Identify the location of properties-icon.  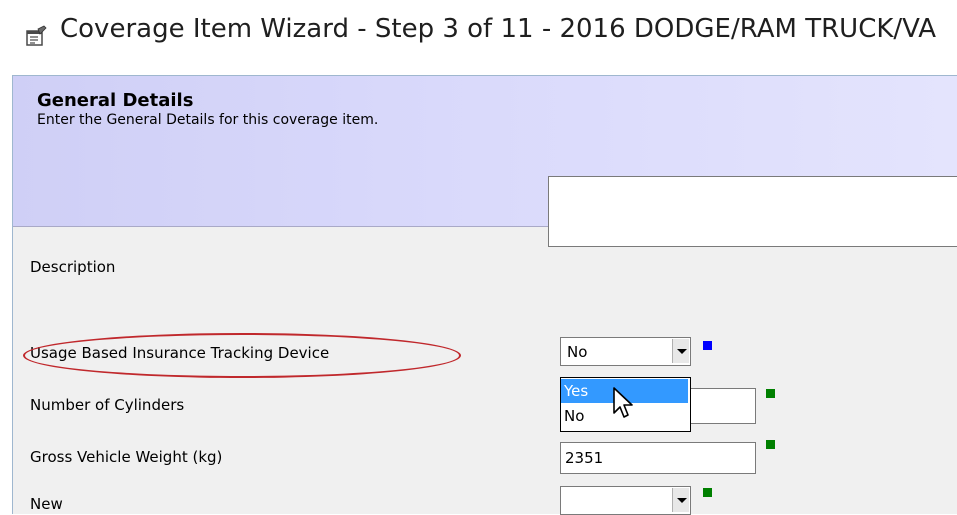
(36, 36).